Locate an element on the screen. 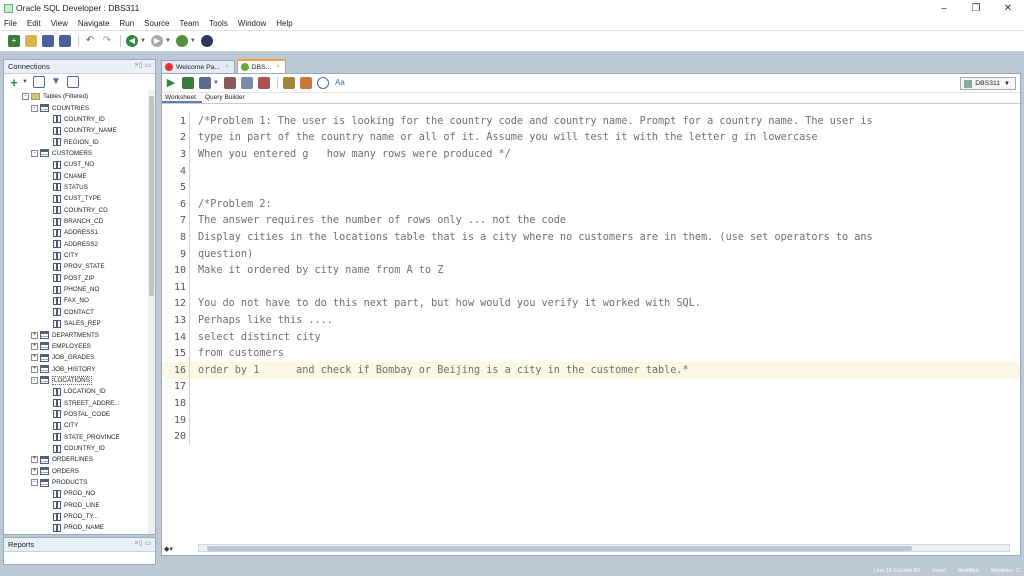 Image resolution: width=1024 pixels, height=576 pixels. menu-view: View is located at coordinates (59, 23).